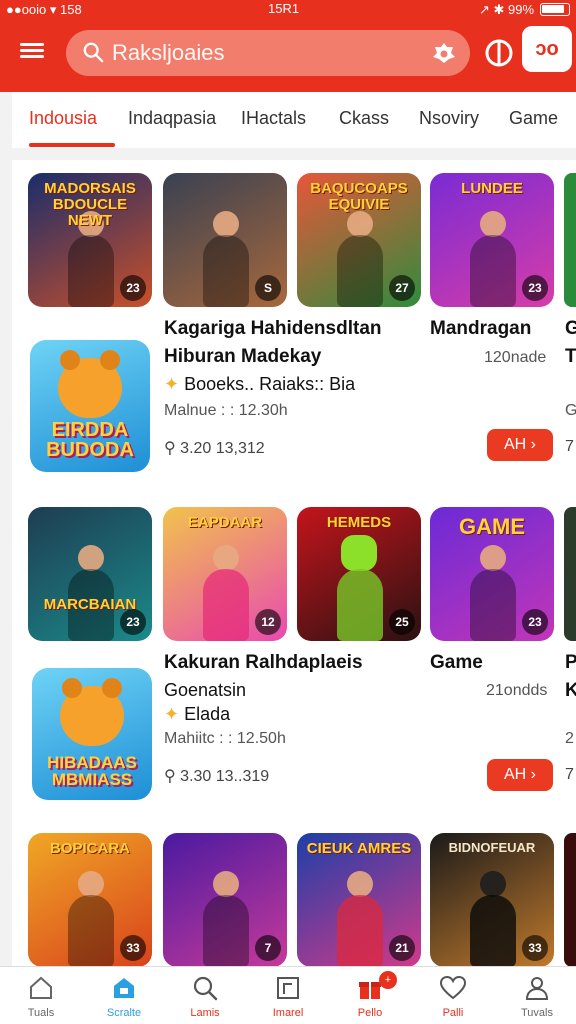  I want to click on game-thumbnail: MADORSAIS BDOUCLE NEWT 23, so click(90, 240).